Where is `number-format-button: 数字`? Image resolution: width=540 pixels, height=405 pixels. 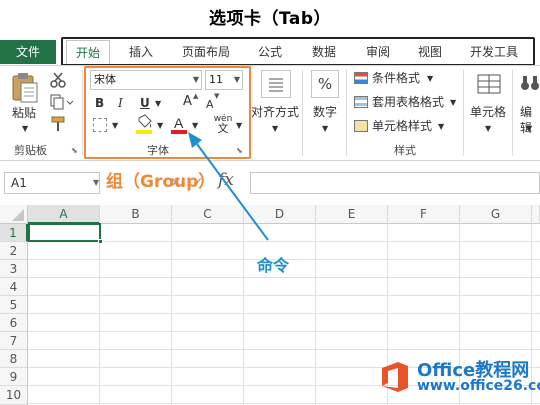 number-format-button: 数字 is located at coordinates (325, 112).